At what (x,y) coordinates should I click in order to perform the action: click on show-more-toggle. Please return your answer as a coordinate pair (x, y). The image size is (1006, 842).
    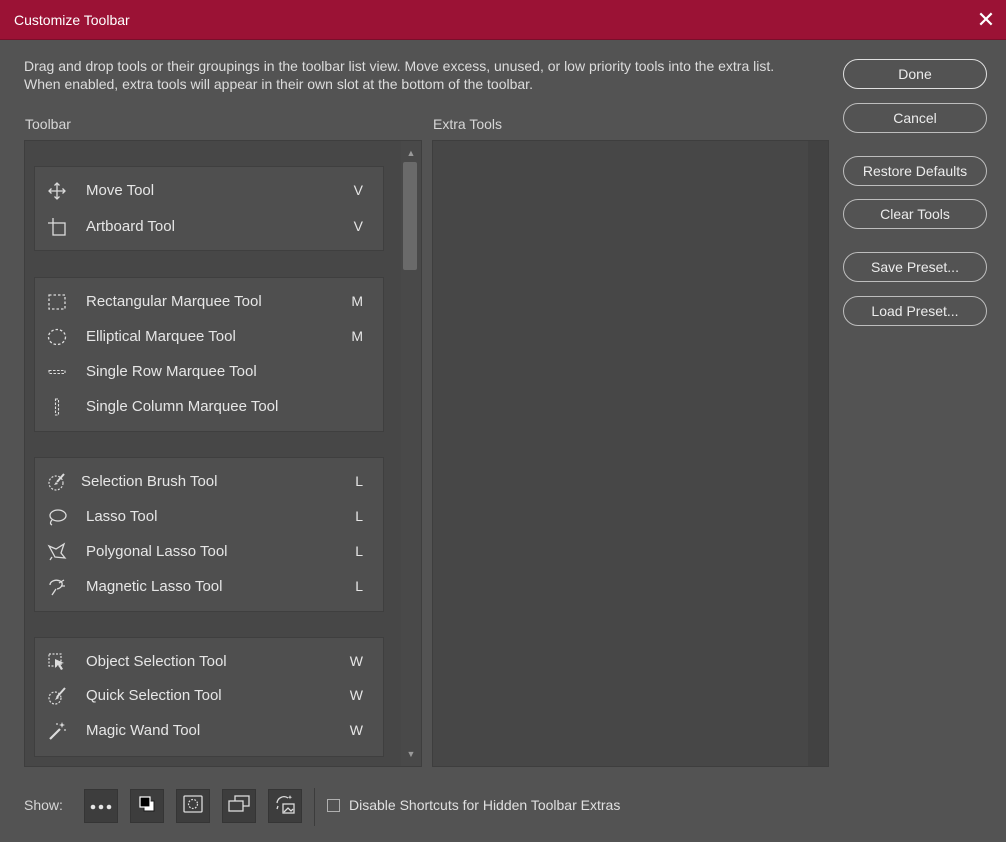
    Looking at the image, I should click on (101, 806).